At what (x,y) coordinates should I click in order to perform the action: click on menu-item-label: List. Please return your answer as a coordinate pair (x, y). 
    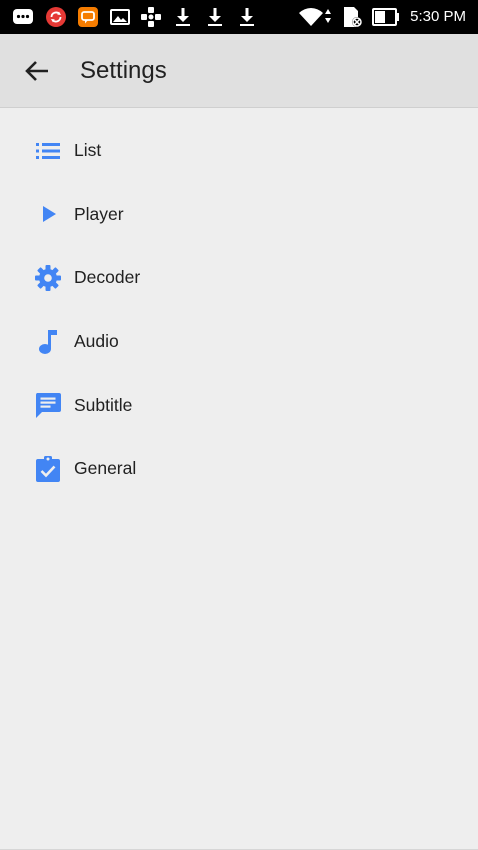
    Looking at the image, I should click on (88, 150).